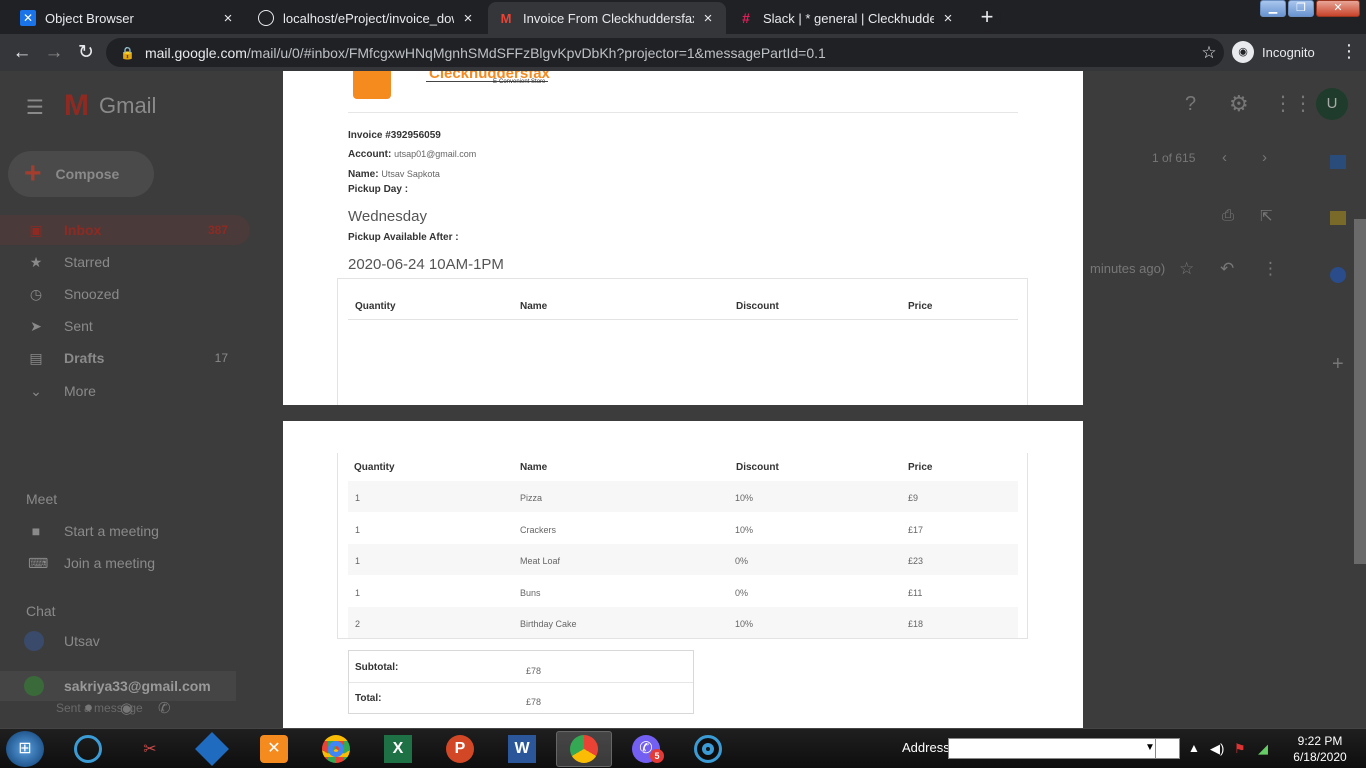 This screenshot has width=1366, height=768. What do you see at coordinates (125, 391) in the screenshot?
I see `sidebar-item-more: ⌄ More` at bounding box center [125, 391].